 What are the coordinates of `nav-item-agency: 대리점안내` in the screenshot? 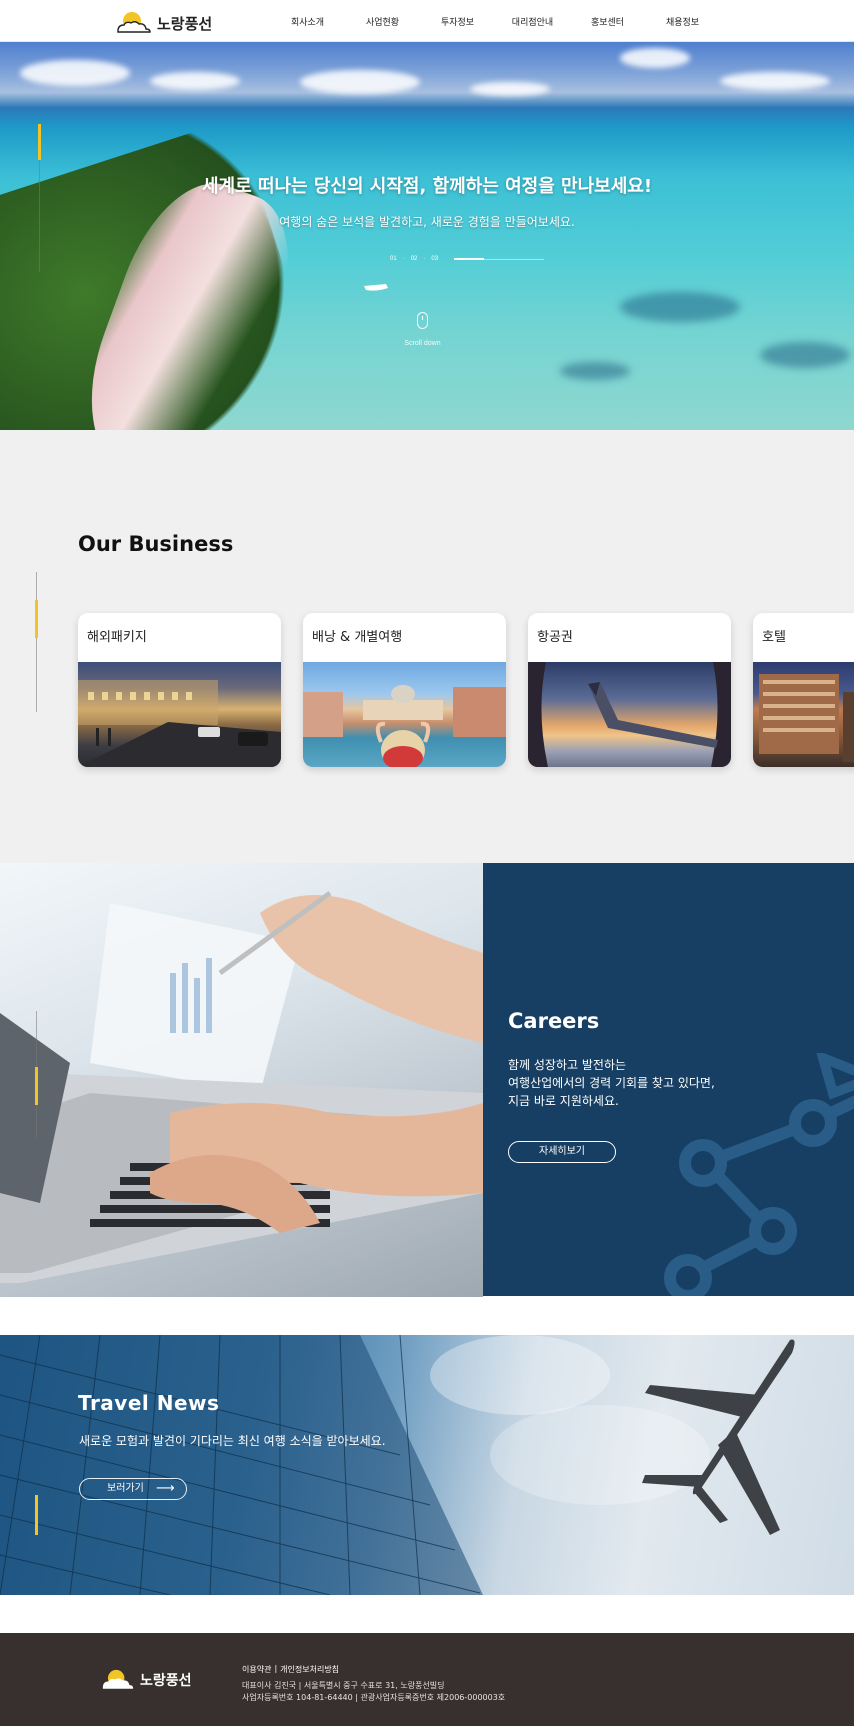 It's located at (532, 21).